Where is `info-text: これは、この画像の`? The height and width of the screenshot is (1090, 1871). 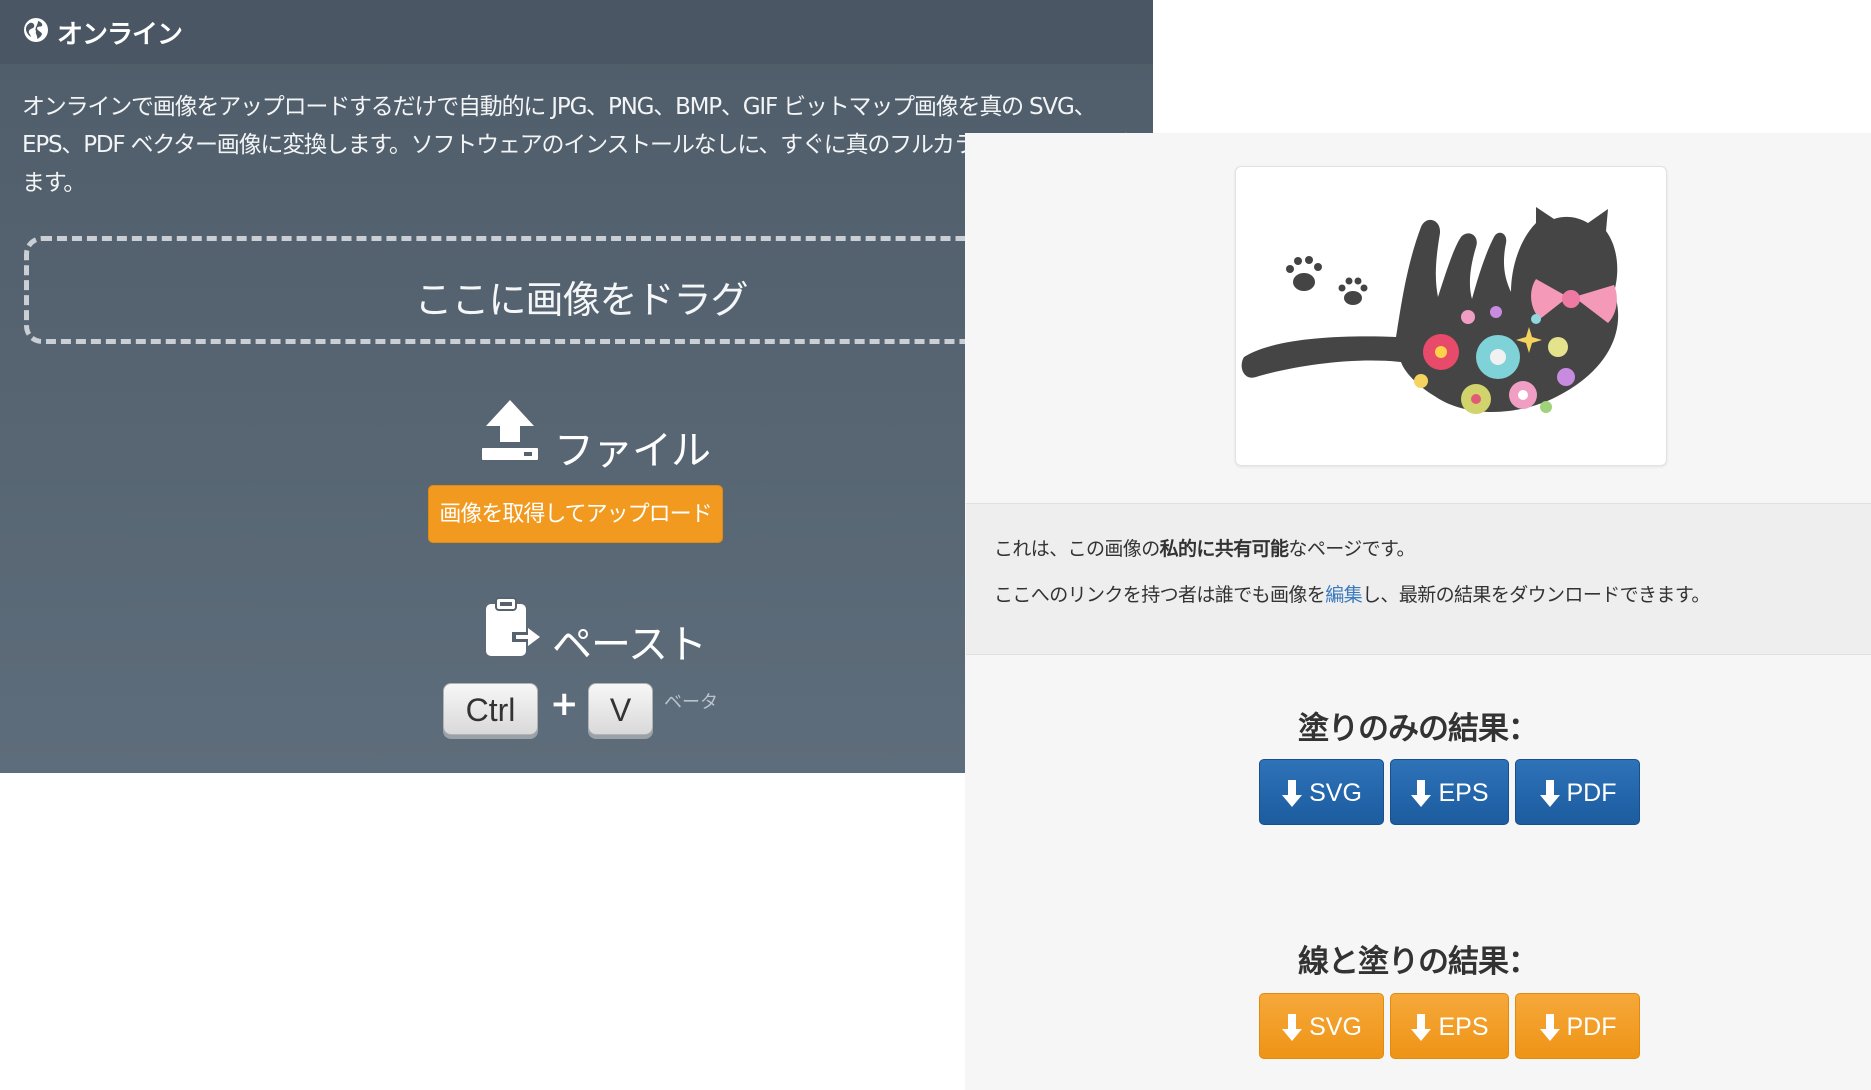
info-text: これは、この画像の is located at coordinates (1077, 549).